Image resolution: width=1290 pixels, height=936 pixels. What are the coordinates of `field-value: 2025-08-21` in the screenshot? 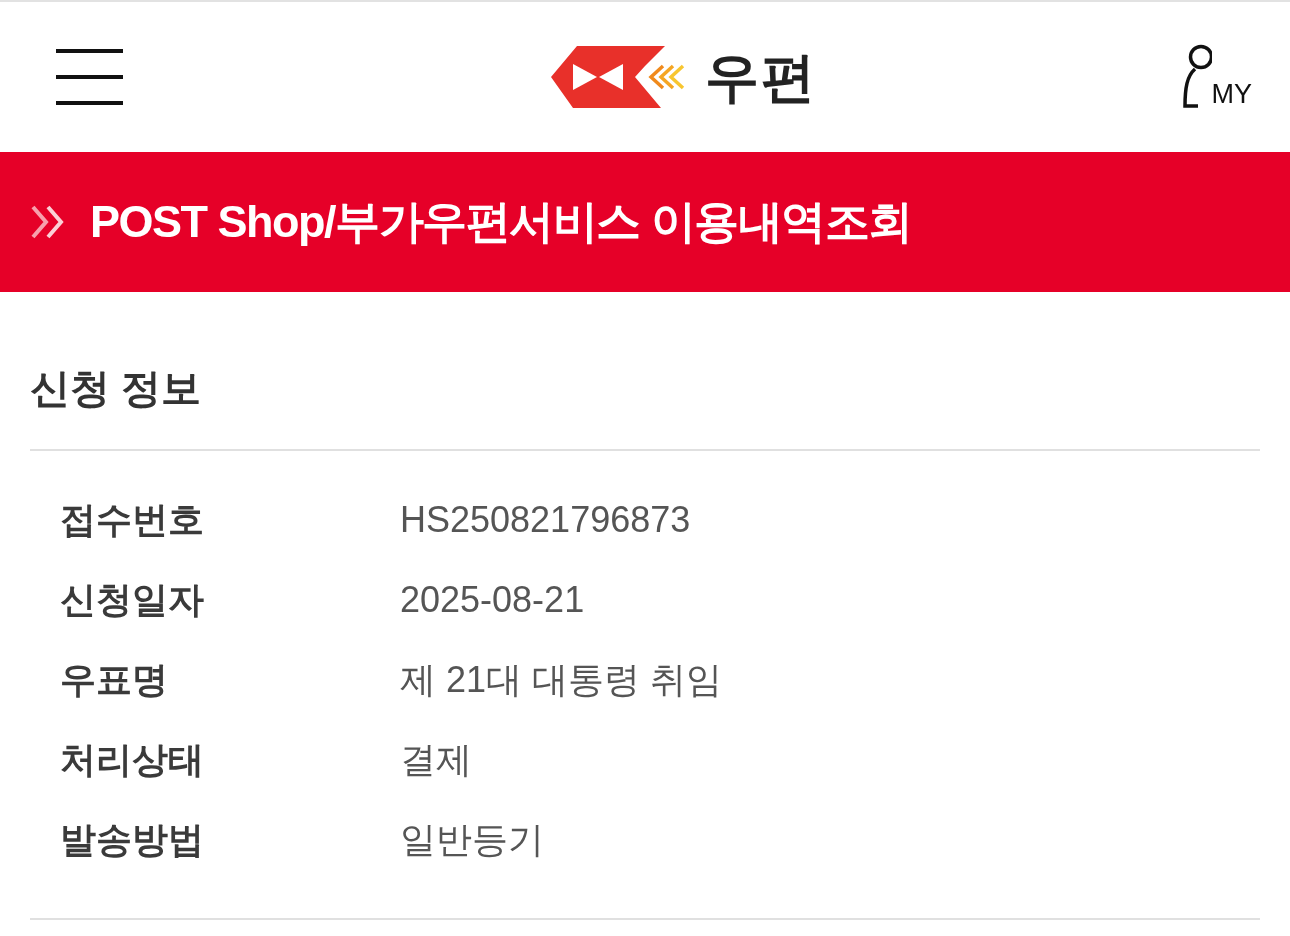 It's located at (492, 600).